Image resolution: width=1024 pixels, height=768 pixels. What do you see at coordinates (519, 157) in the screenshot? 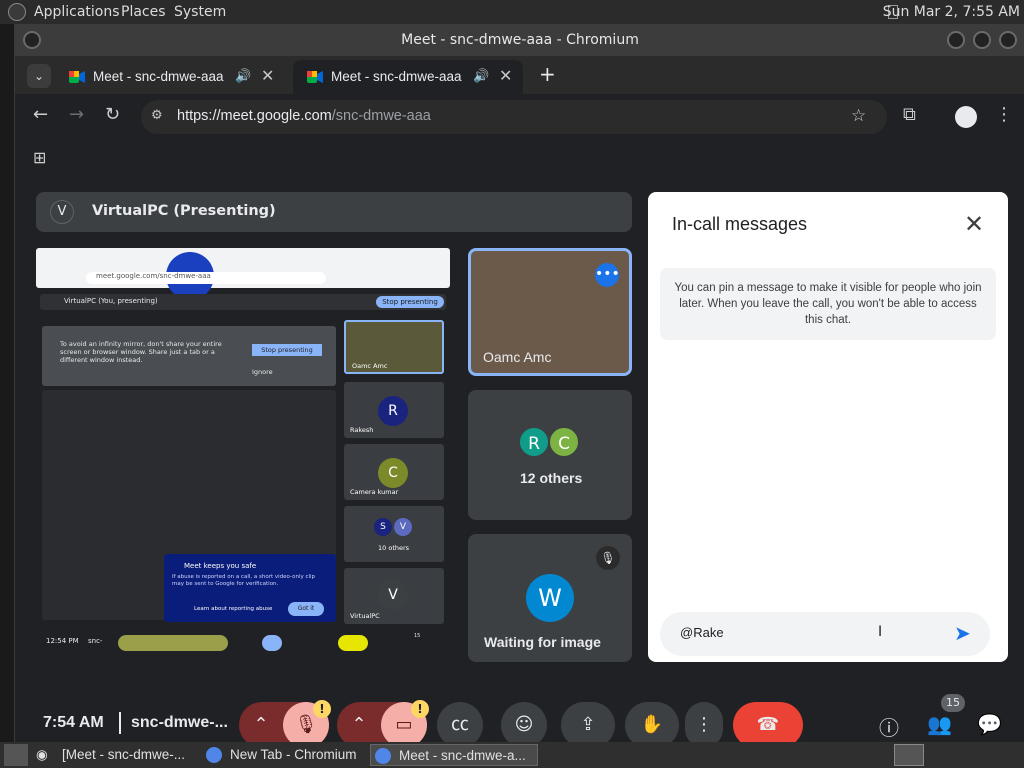
I see `bookmarks-bar: ⊞` at bounding box center [519, 157].